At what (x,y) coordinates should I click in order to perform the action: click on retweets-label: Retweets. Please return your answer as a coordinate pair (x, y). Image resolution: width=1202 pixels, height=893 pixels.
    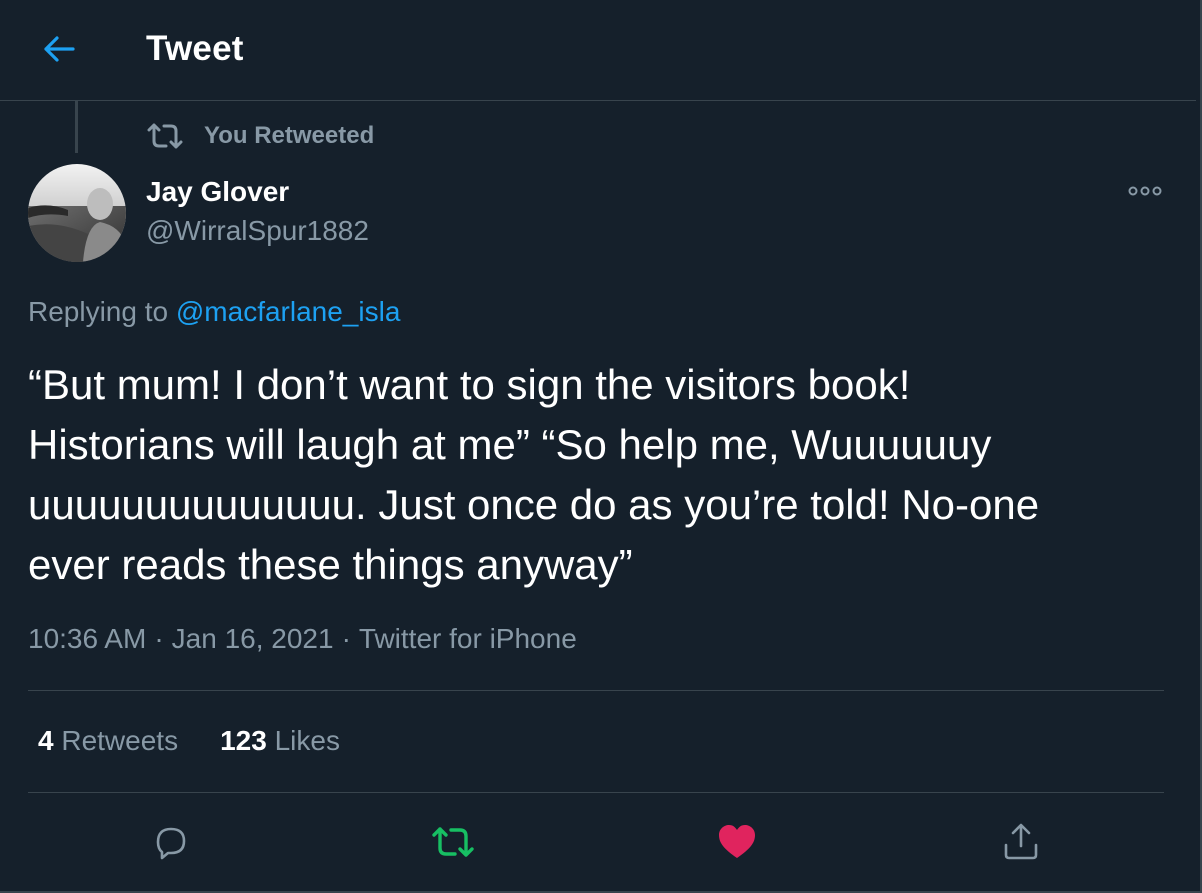
    Looking at the image, I should click on (120, 740).